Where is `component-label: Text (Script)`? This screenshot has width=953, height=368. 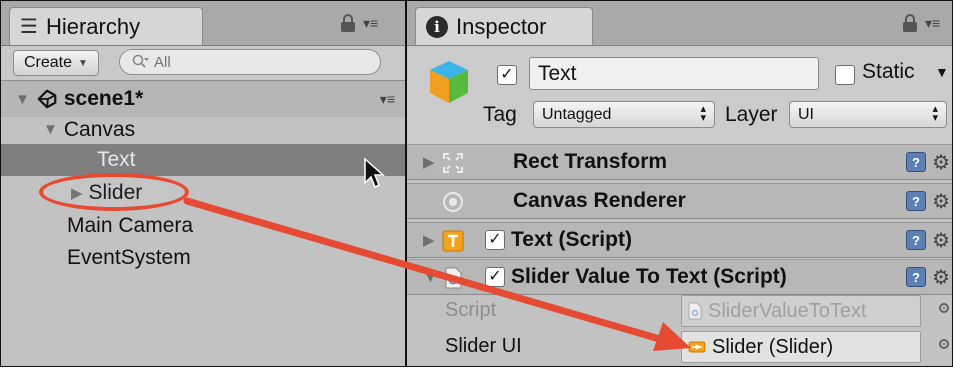
component-label: Text (Script) is located at coordinates (571, 239).